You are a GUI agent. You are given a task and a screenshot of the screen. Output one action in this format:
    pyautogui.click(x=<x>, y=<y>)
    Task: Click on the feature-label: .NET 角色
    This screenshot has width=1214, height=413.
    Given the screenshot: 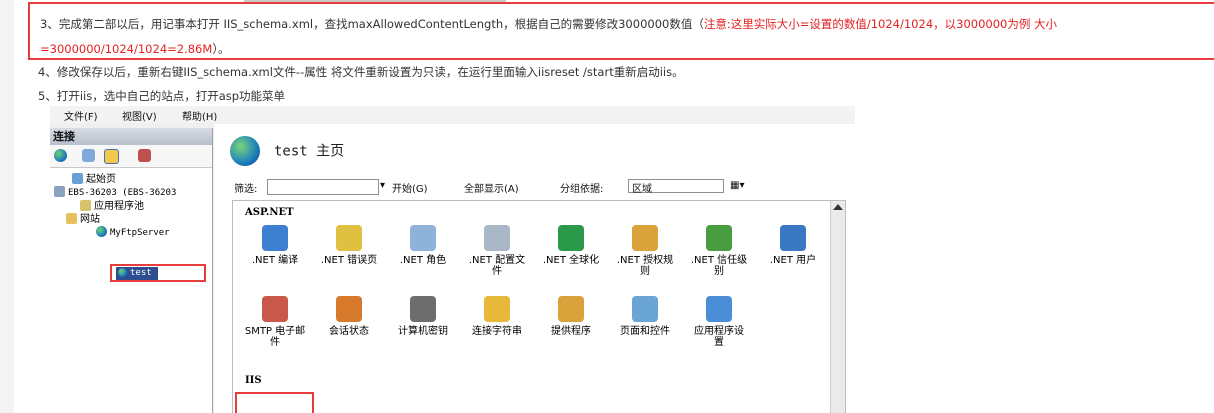 What is the action you would take?
    pyautogui.click(x=423, y=260)
    